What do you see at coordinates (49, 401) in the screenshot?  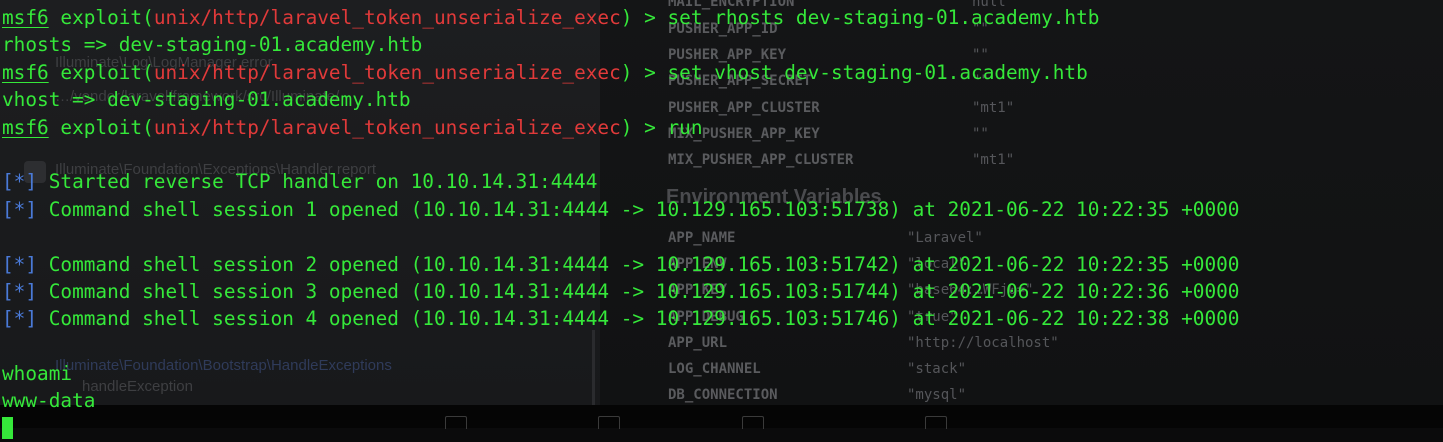 I see `shell-output-line: www-data` at bounding box center [49, 401].